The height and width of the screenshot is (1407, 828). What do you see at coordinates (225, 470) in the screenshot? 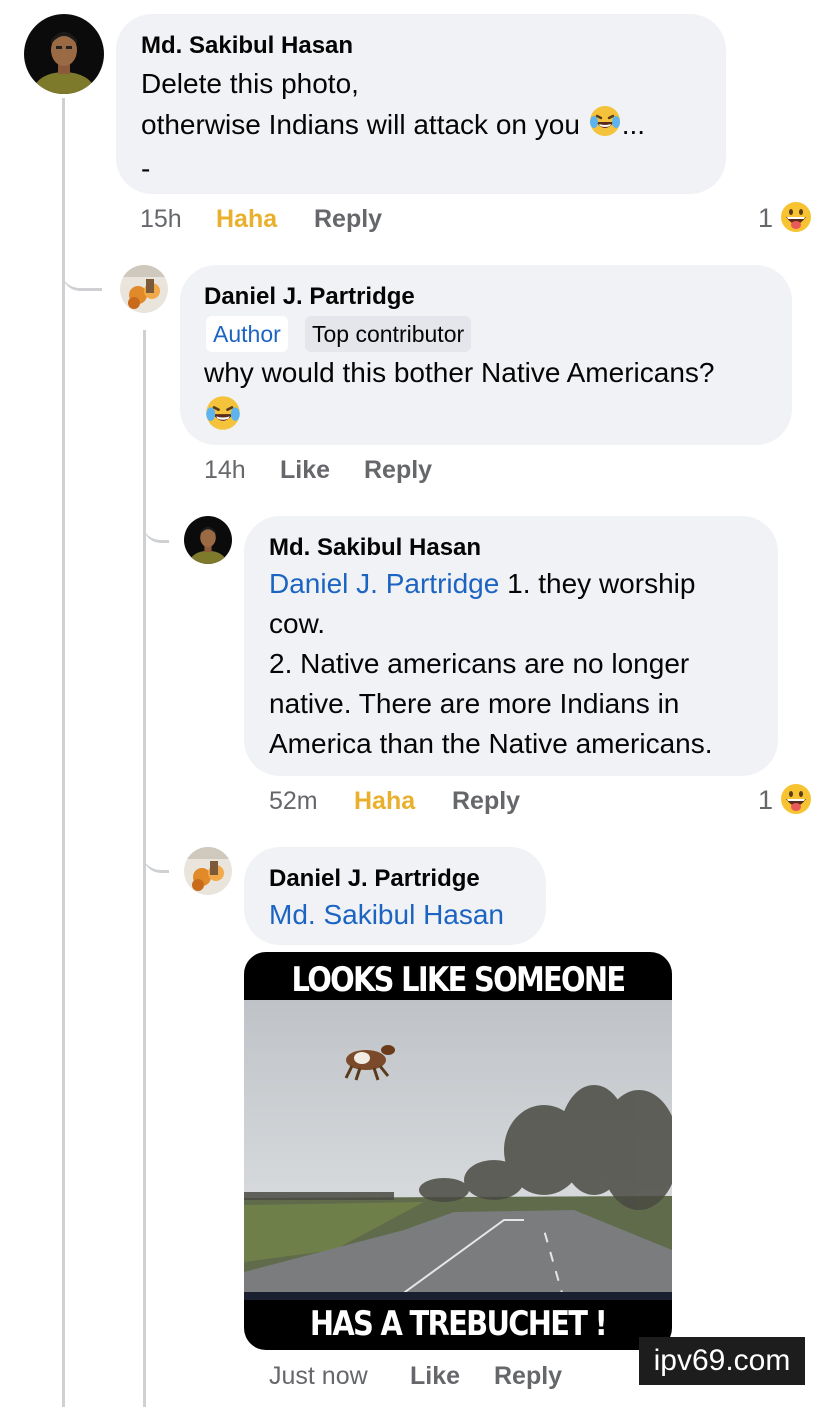
I see `comment-time: 14h` at bounding box center [225, 470].